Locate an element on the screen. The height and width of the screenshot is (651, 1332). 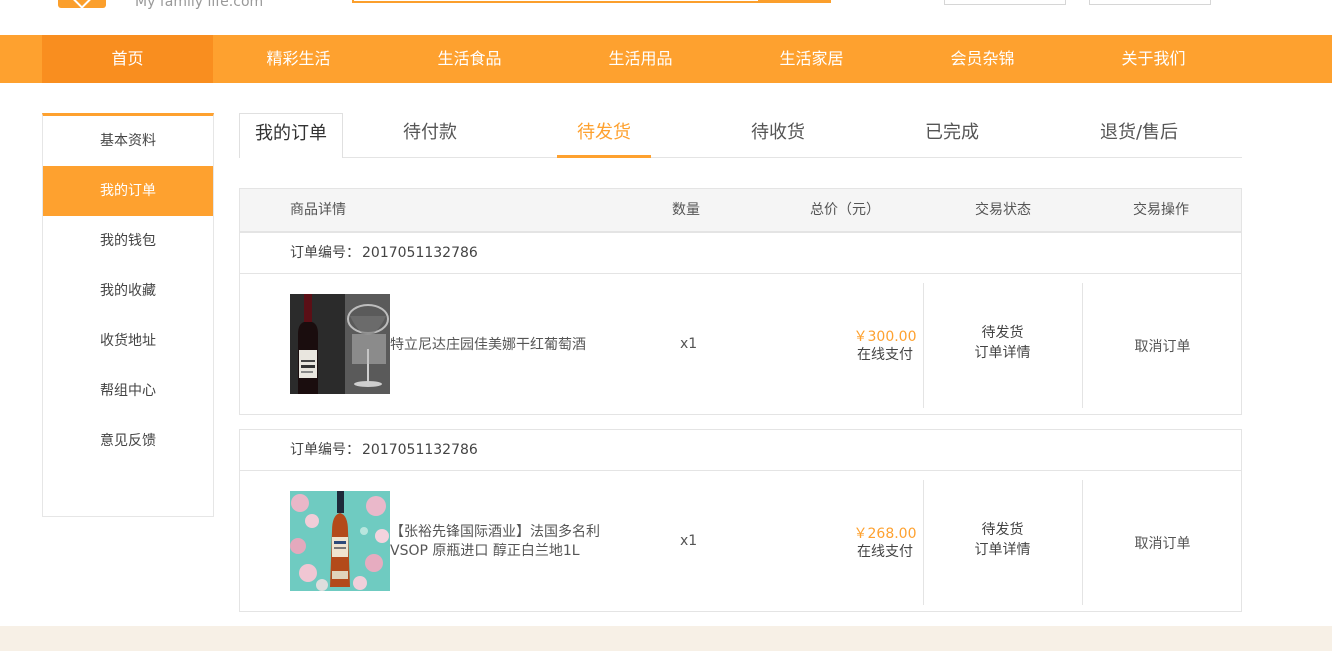
tab-pending-payment: 待付款 is located at coordinates (430, 135).